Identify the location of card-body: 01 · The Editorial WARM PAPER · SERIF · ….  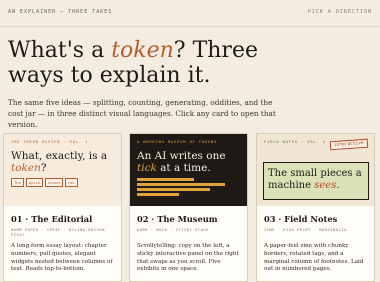
(62, 243).